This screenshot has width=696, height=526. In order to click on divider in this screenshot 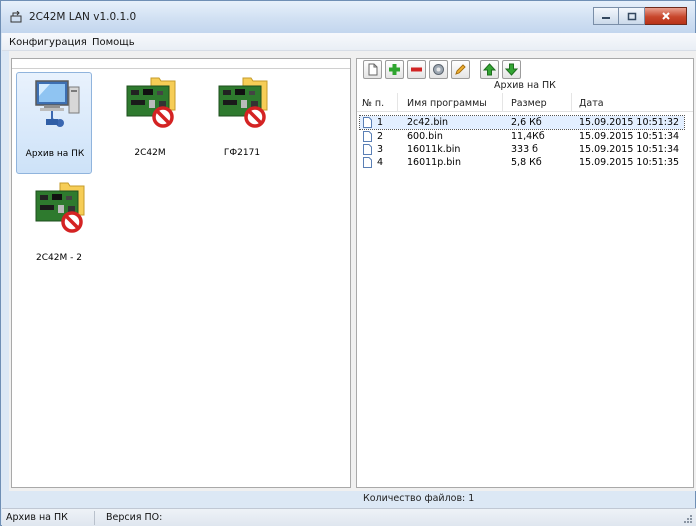, I will do `click(181, 68)`.